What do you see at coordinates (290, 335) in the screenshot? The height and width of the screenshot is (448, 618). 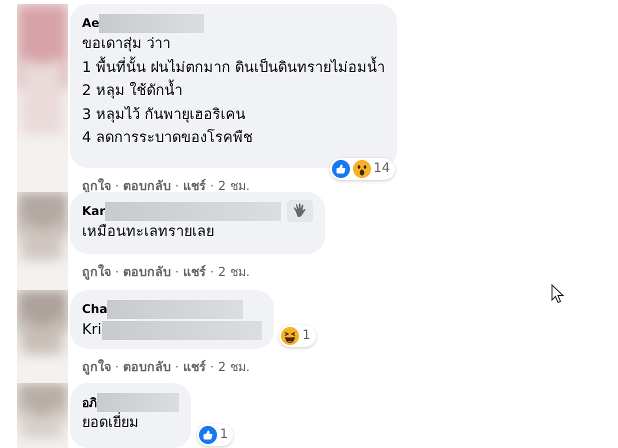 I see `haha-reaction-icon` at bounding box center [290, 335].